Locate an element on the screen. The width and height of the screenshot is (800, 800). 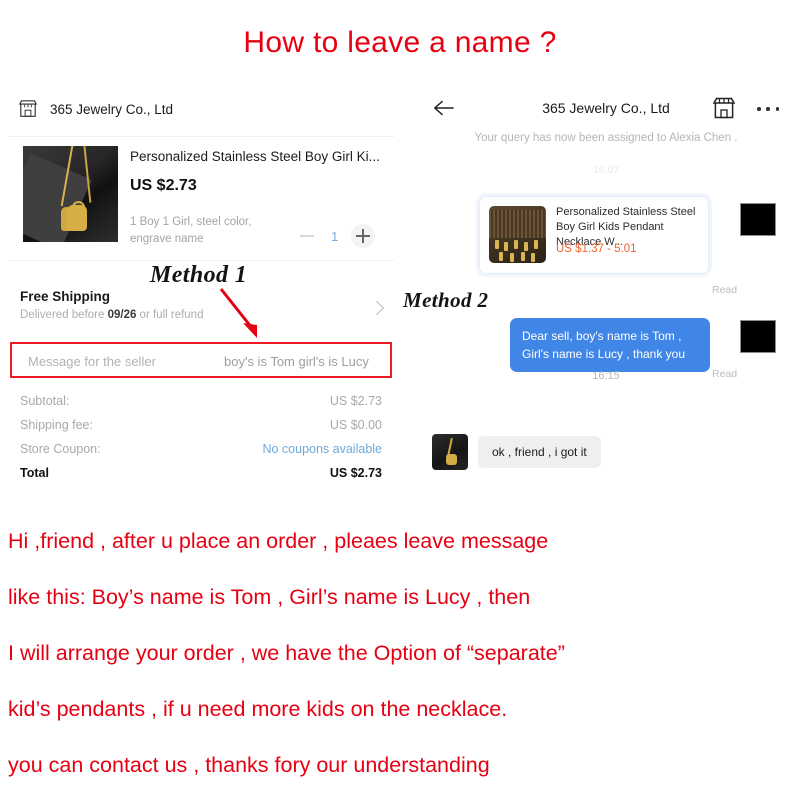
timestamp-mid: 16:15 is located at coordinates (606, 376).